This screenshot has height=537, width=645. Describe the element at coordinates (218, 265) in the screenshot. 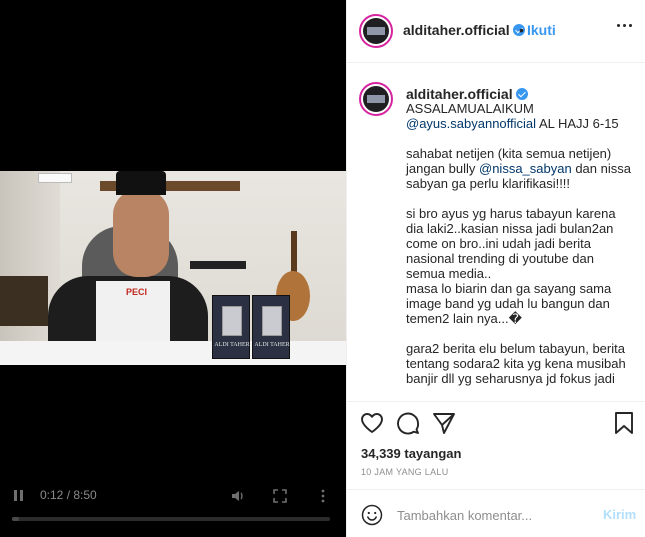

I see `keyboard` at that location.